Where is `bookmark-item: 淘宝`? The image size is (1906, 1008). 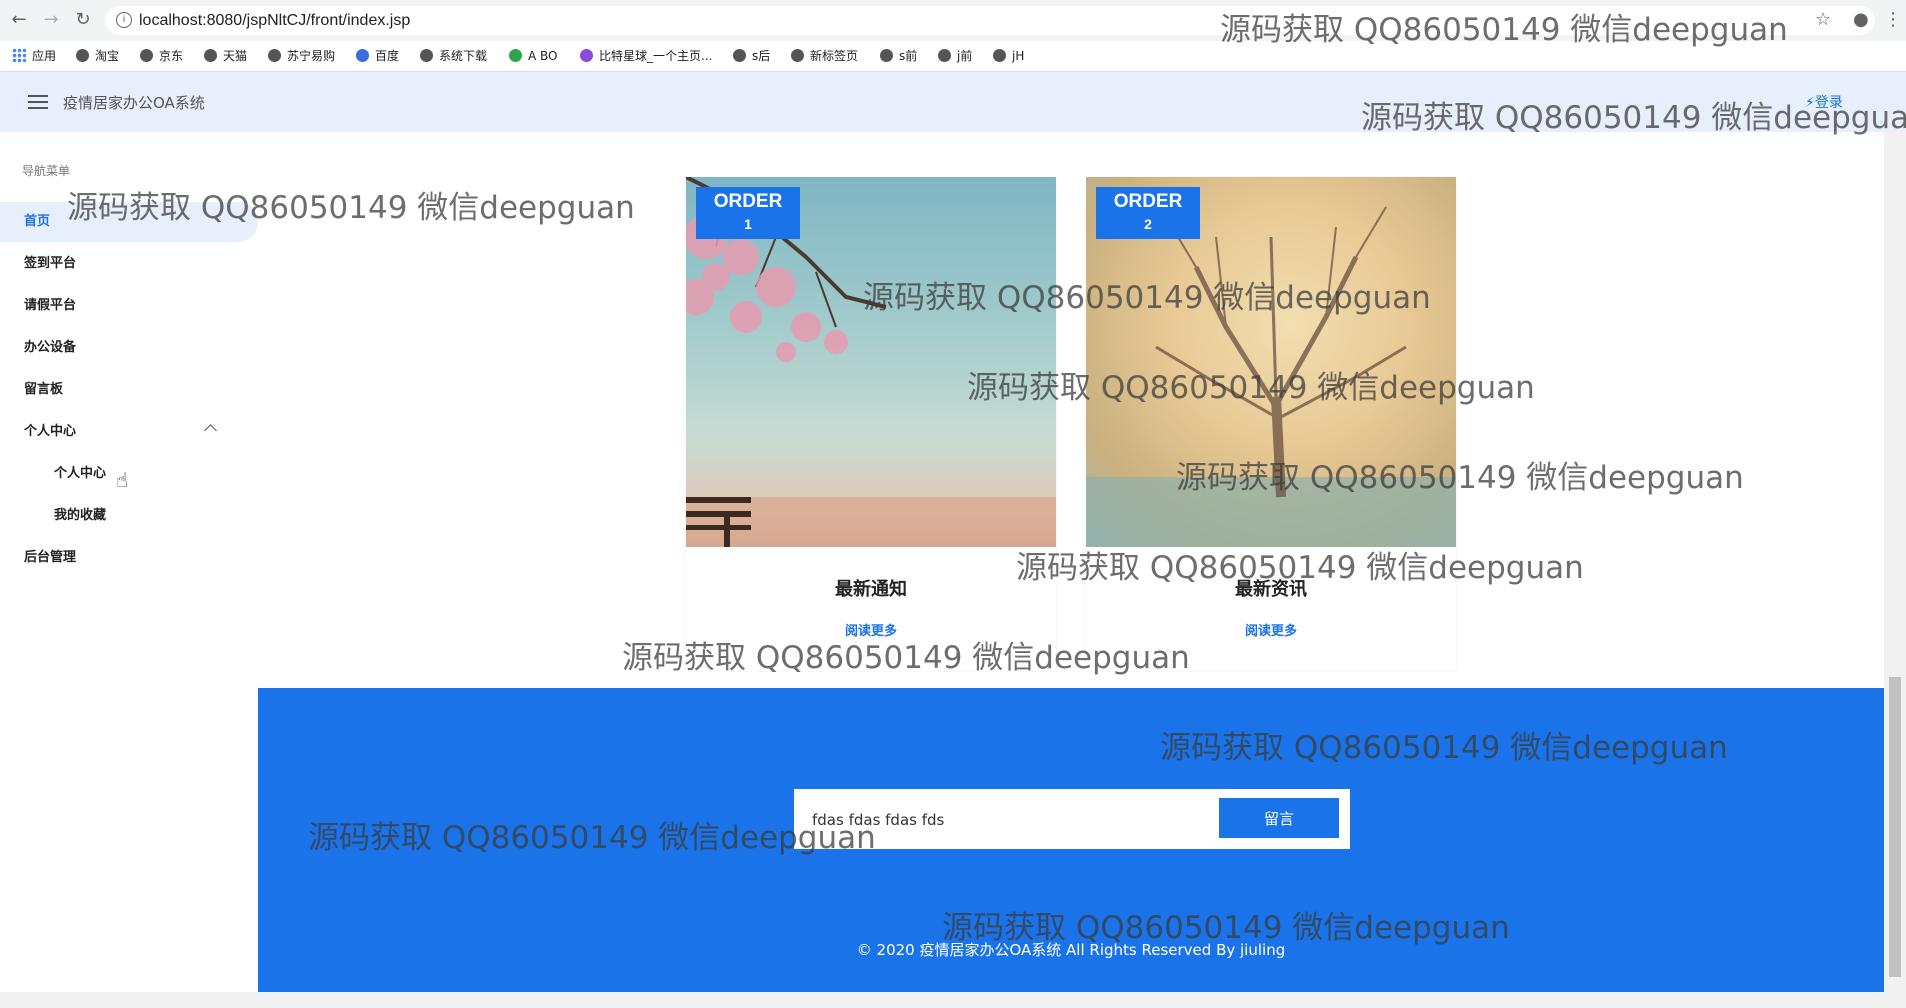
bookmark-item: 淘宝 is located at coordinates (97, 56).